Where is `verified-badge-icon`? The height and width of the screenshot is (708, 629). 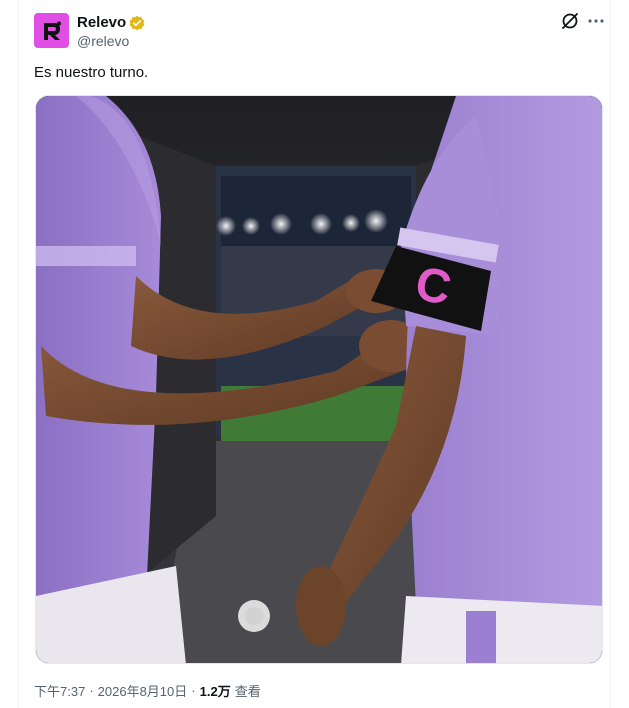
verified-badge-icon is located at coordinates (137, 23).